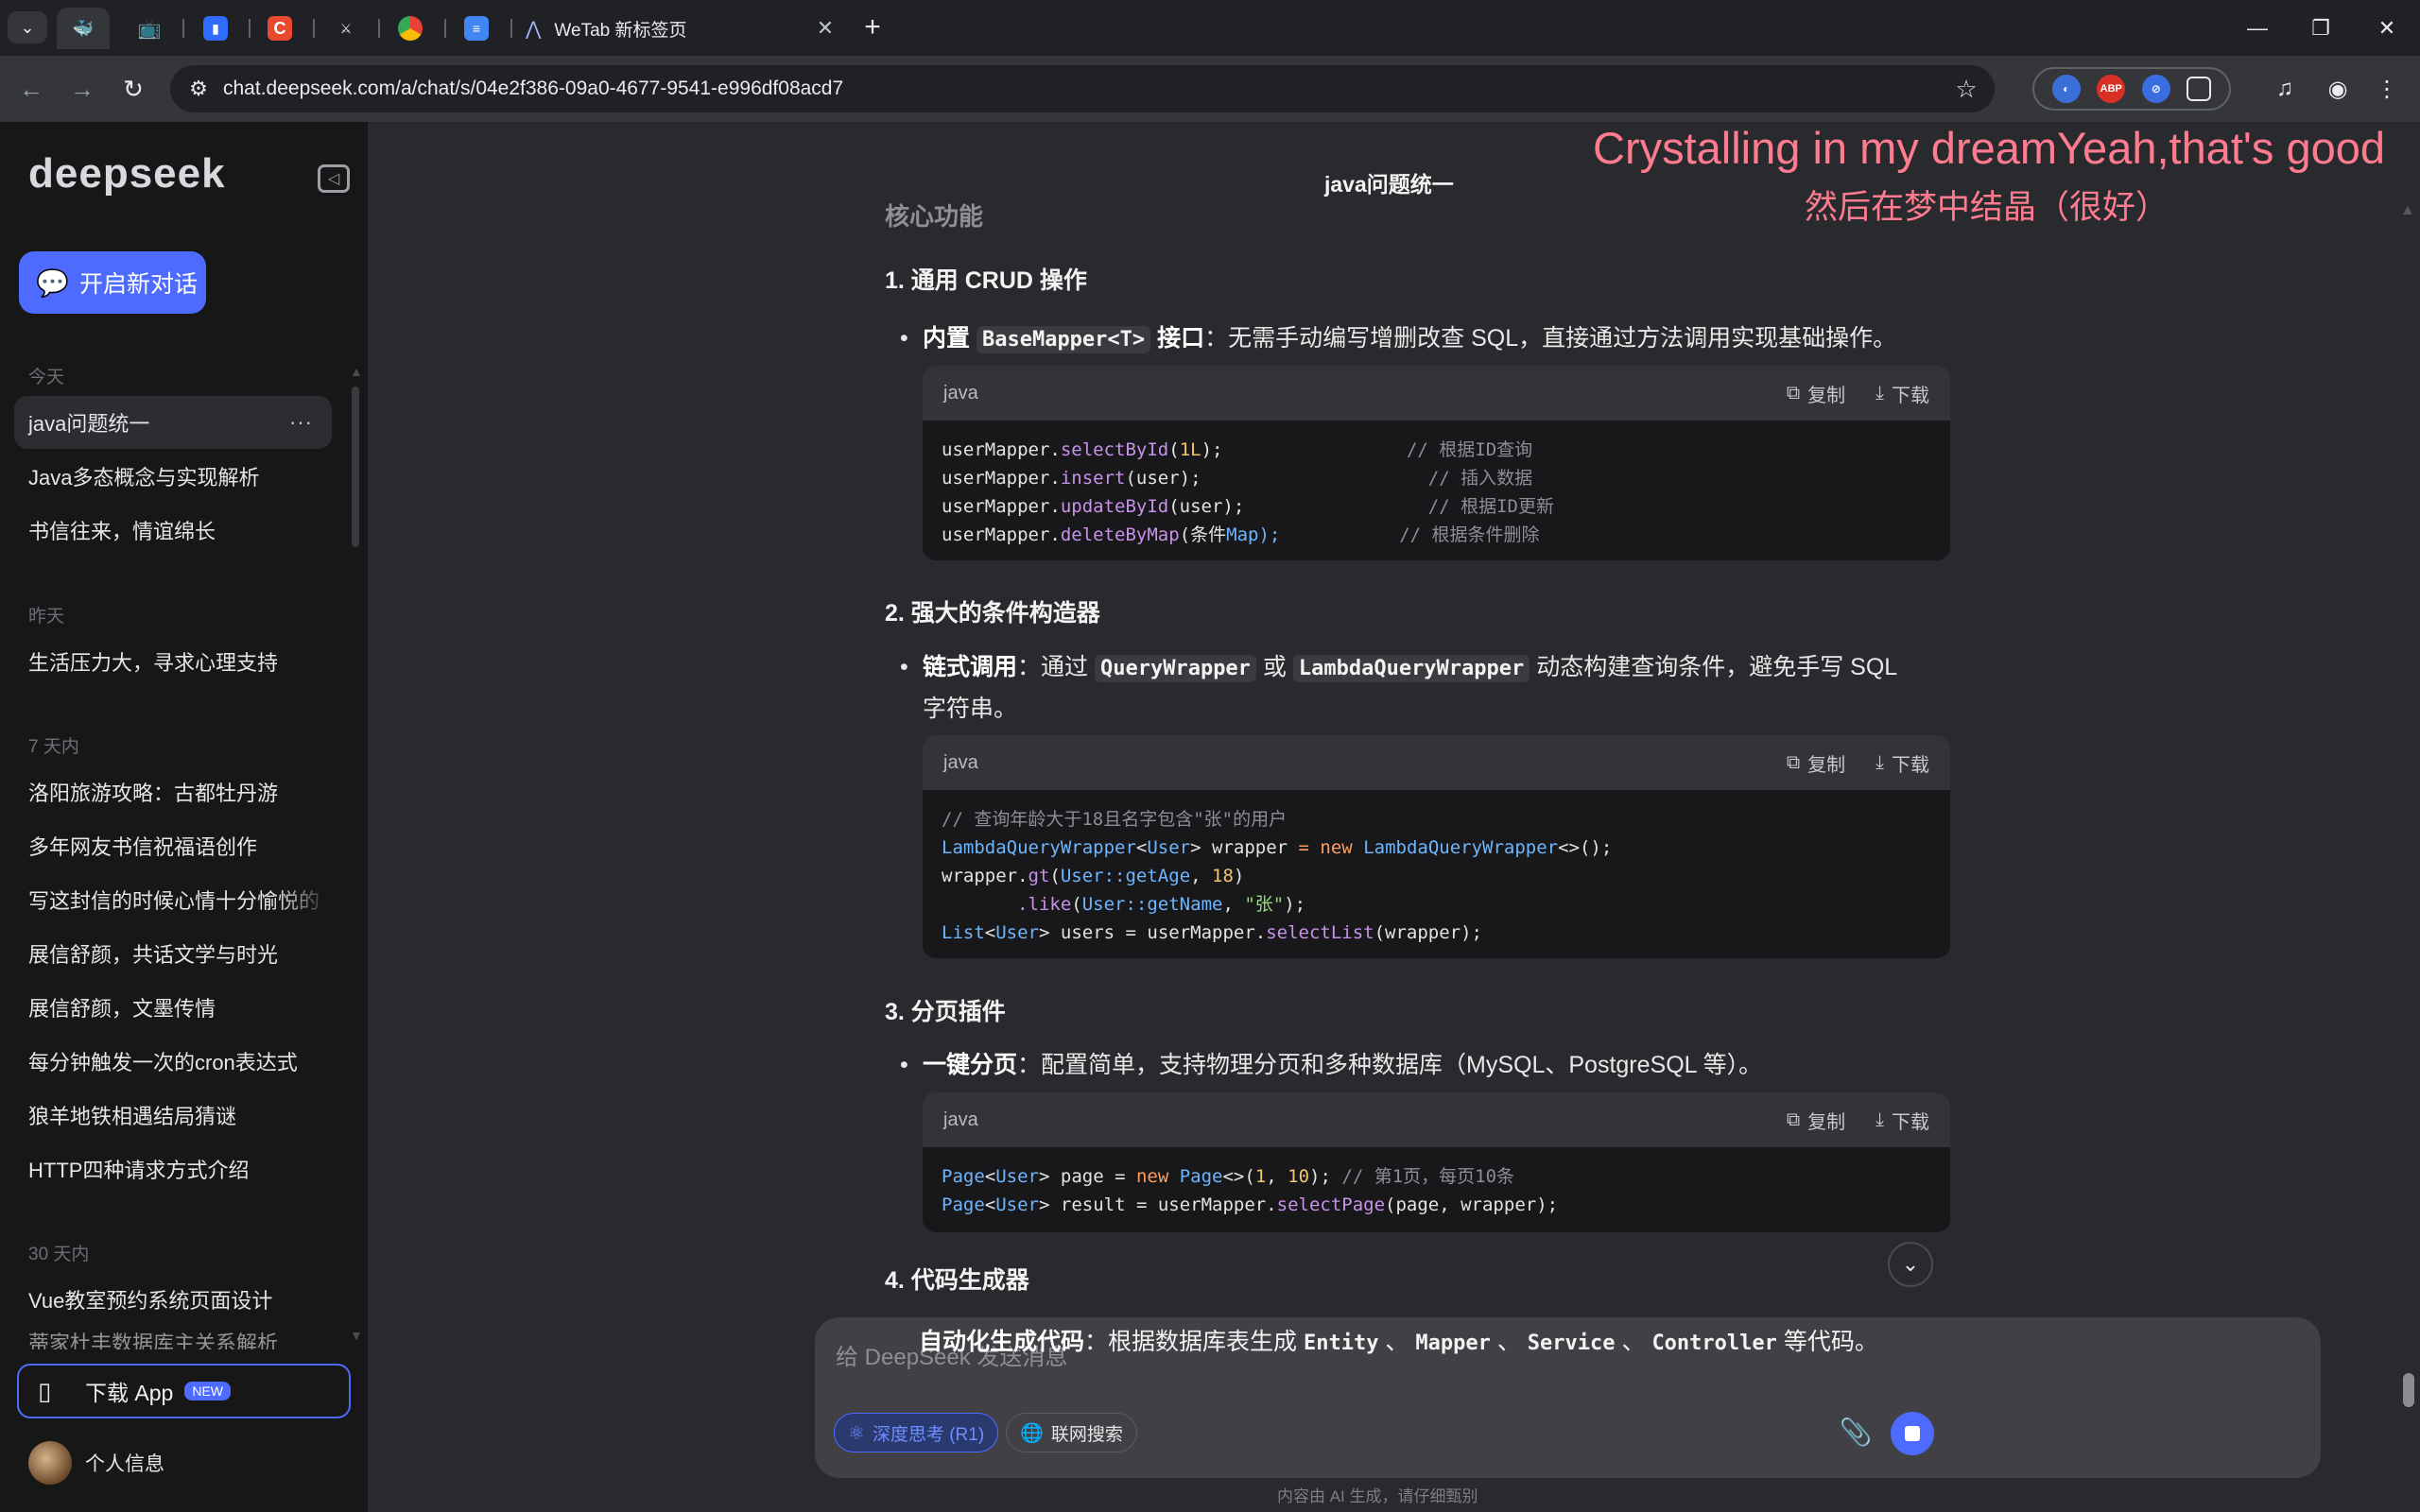 This screenshot has width=2420, height=1512. I want to click on new-badge: NEW, so click(207, 1391).